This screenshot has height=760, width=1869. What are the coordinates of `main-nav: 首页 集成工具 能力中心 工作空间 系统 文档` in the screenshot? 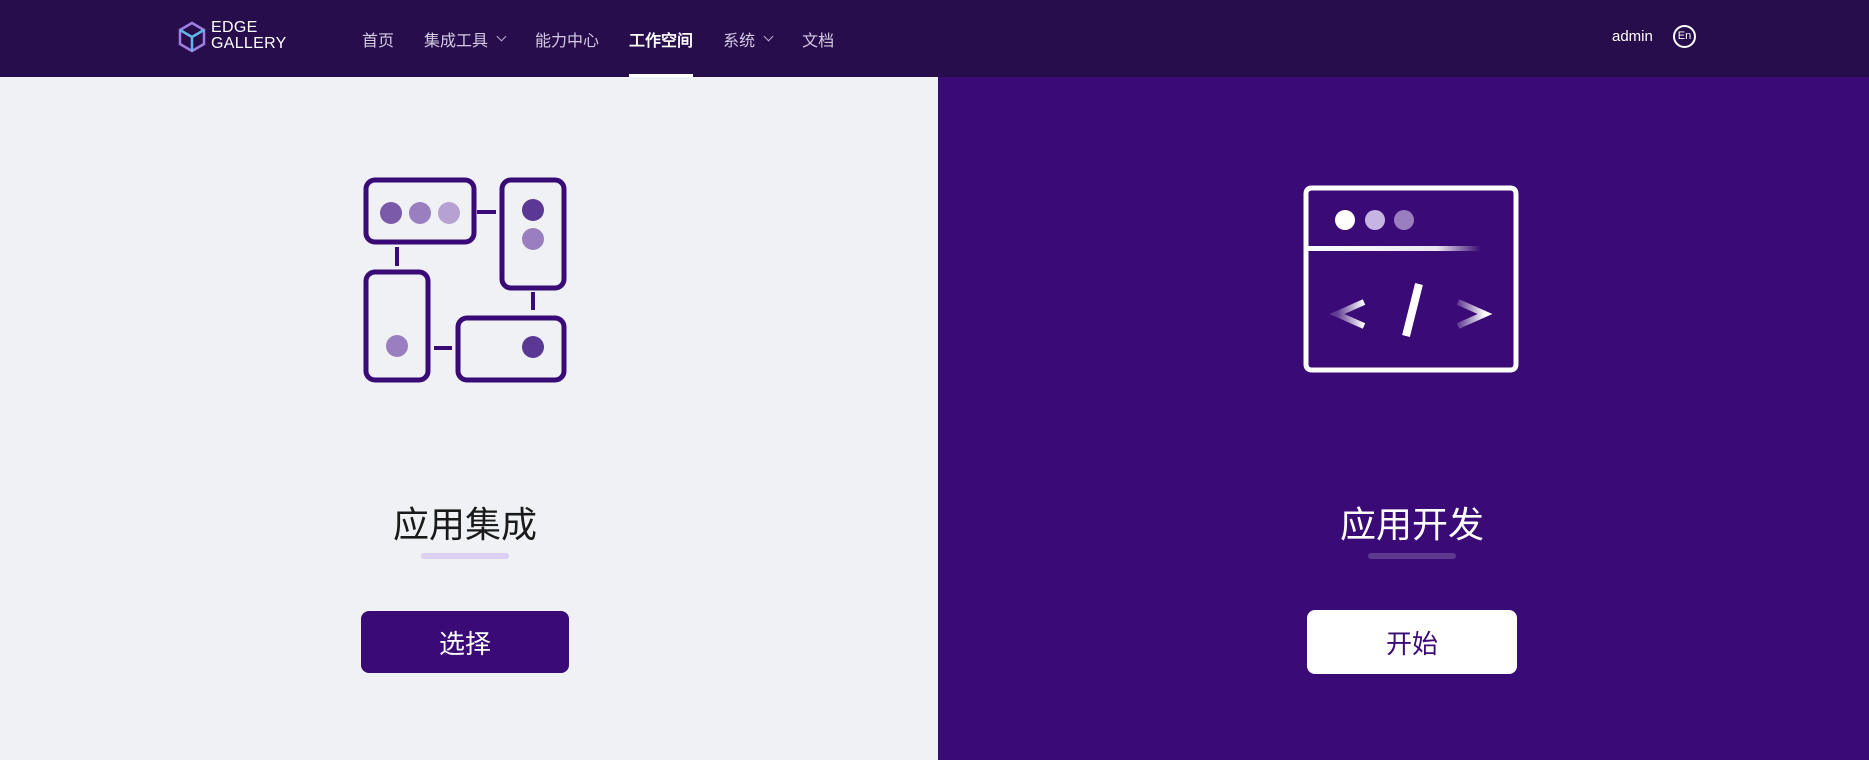 It's located at (613, 38).